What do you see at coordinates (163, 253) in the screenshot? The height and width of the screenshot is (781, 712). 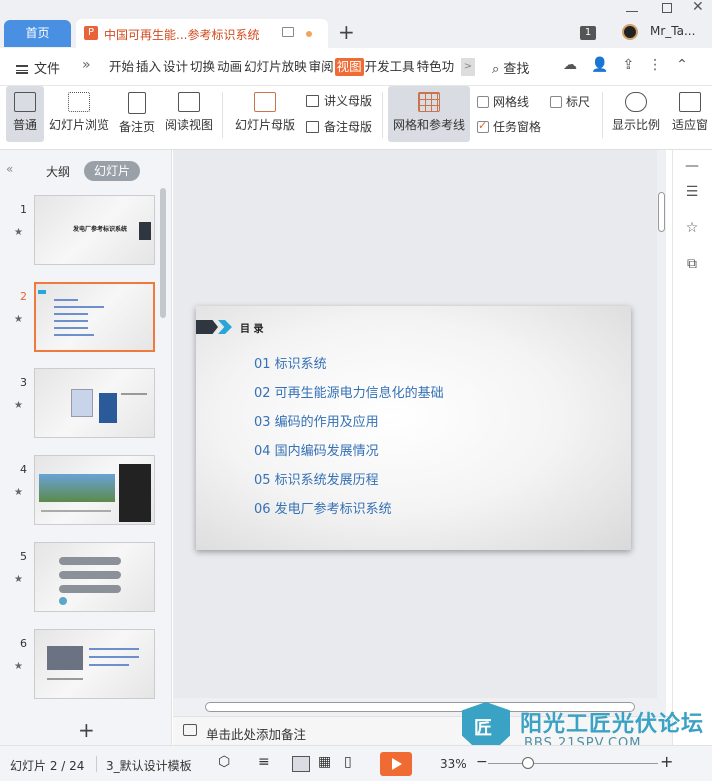 I see `thumbnail-scrollbar` at bounding box center [163, 253].